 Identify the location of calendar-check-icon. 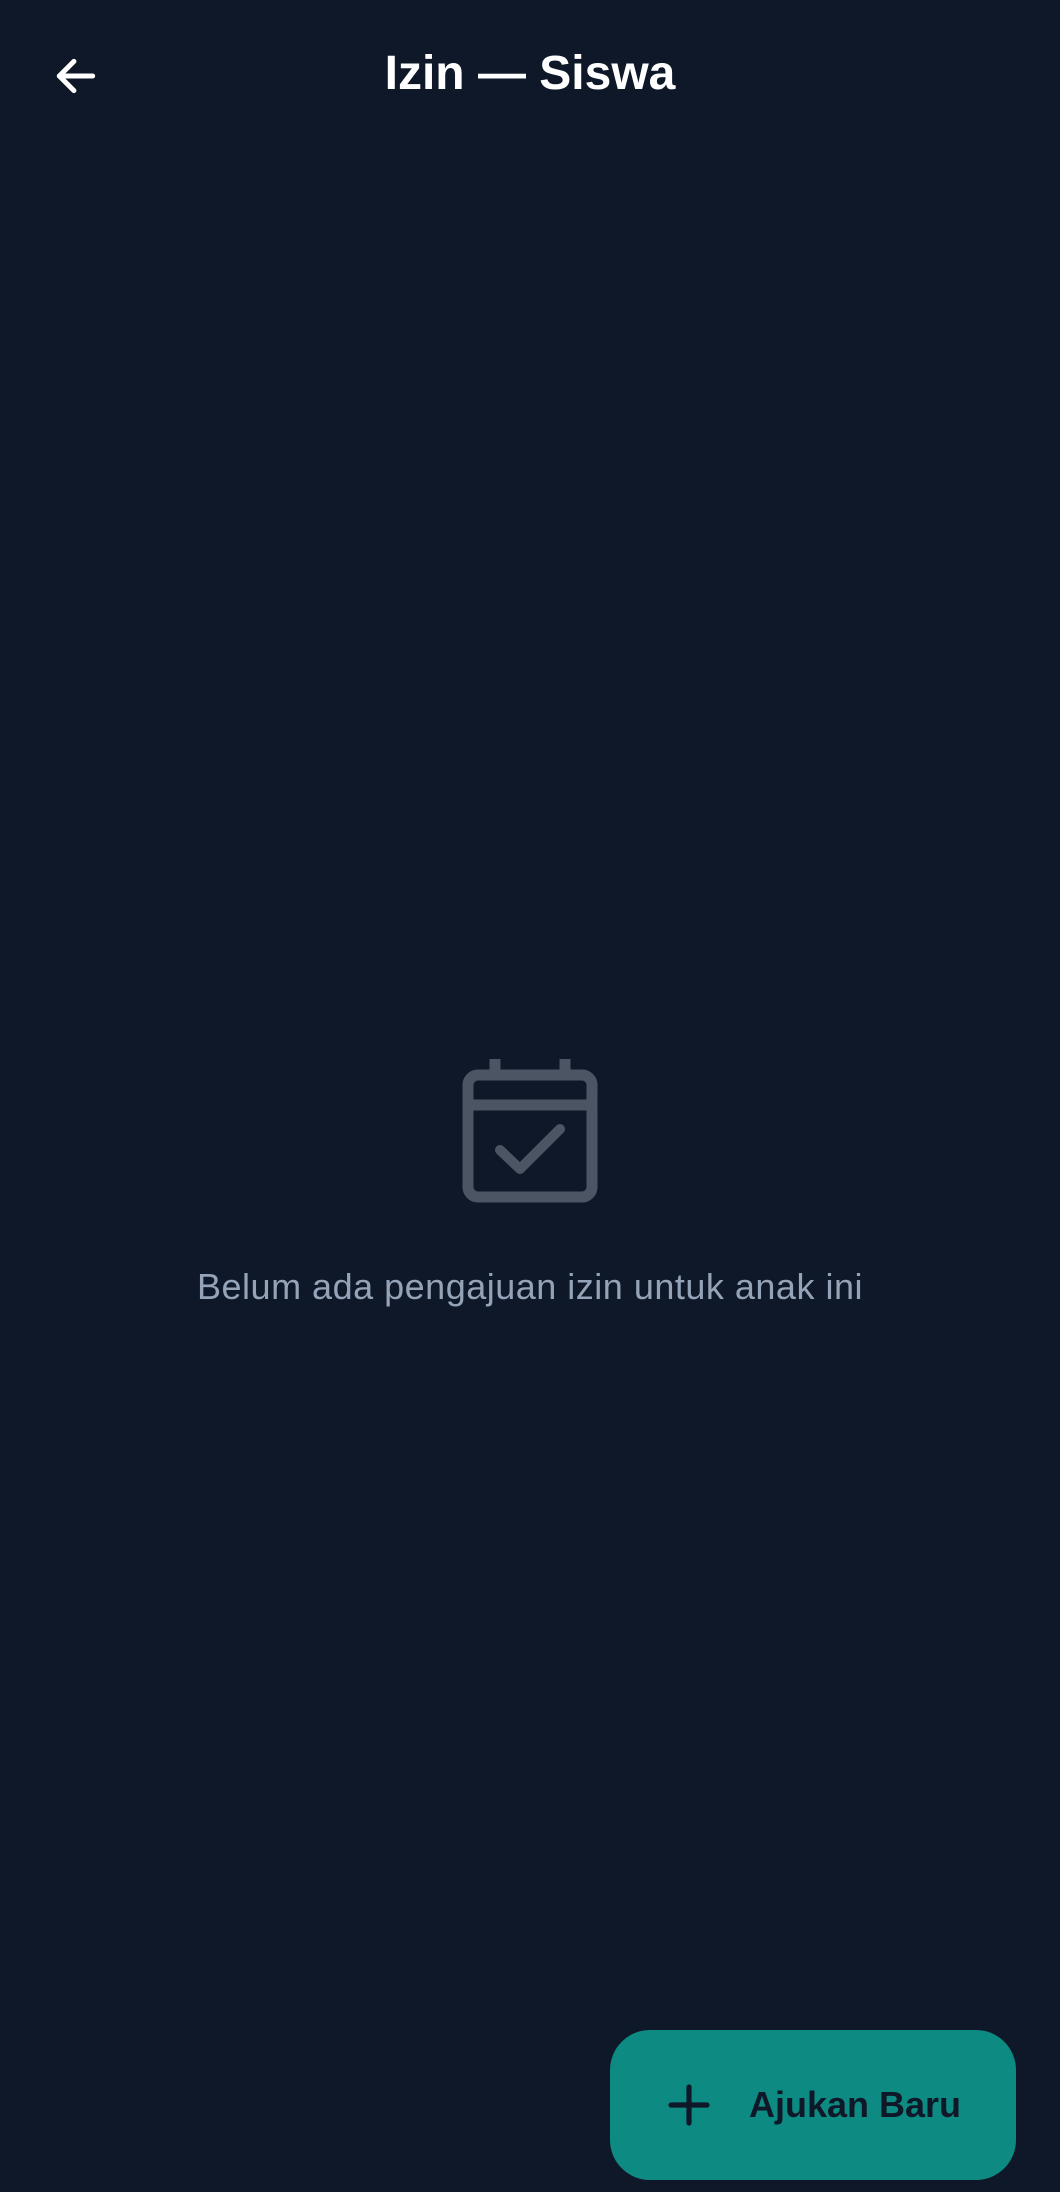
(530, 1131).